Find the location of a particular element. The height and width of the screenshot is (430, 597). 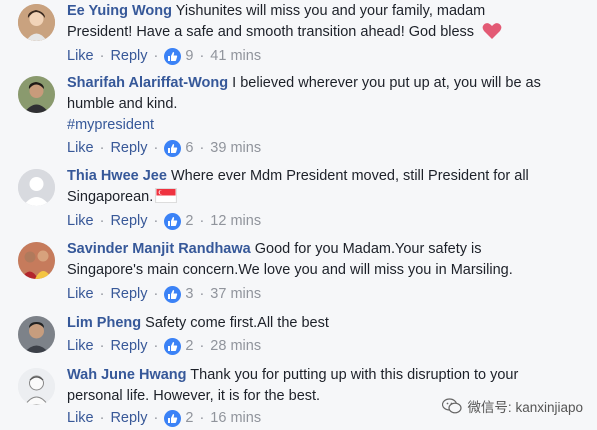

reaction-count: 9 is located at coordinates (189, 56).